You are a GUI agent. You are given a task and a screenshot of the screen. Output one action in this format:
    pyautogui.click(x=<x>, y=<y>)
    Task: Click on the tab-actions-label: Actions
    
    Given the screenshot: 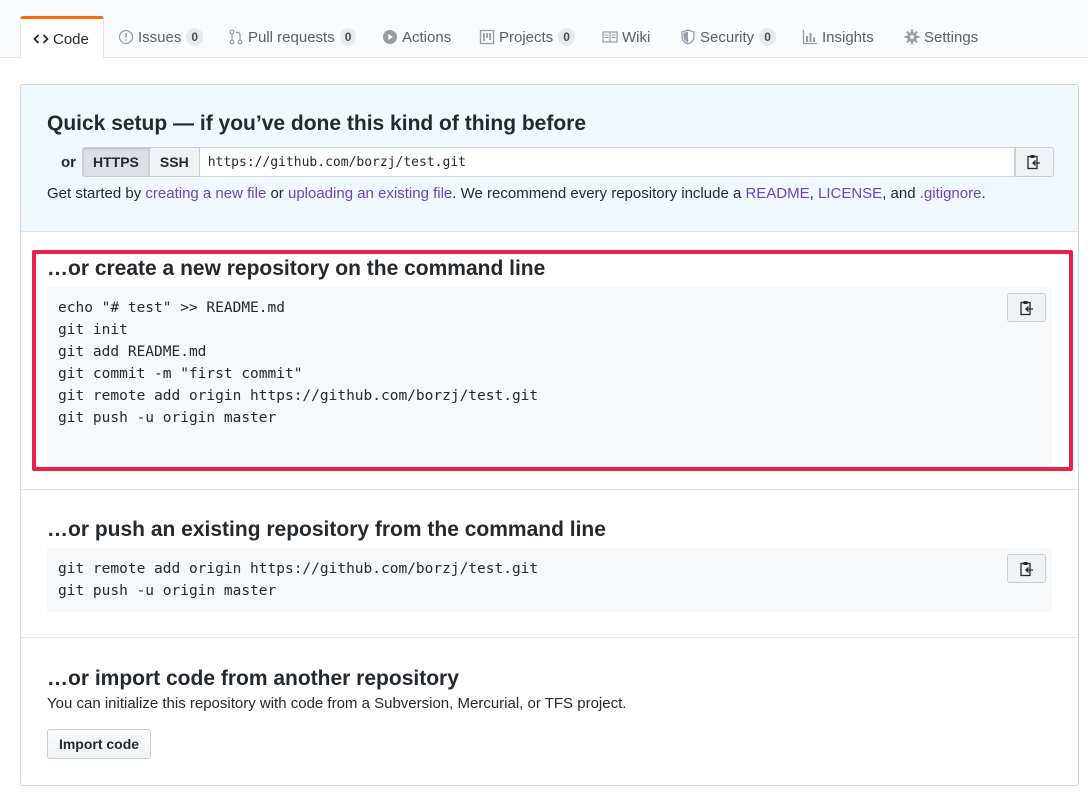 What is the action you would take?
    pyautogui.click(x=427, y=37)
    